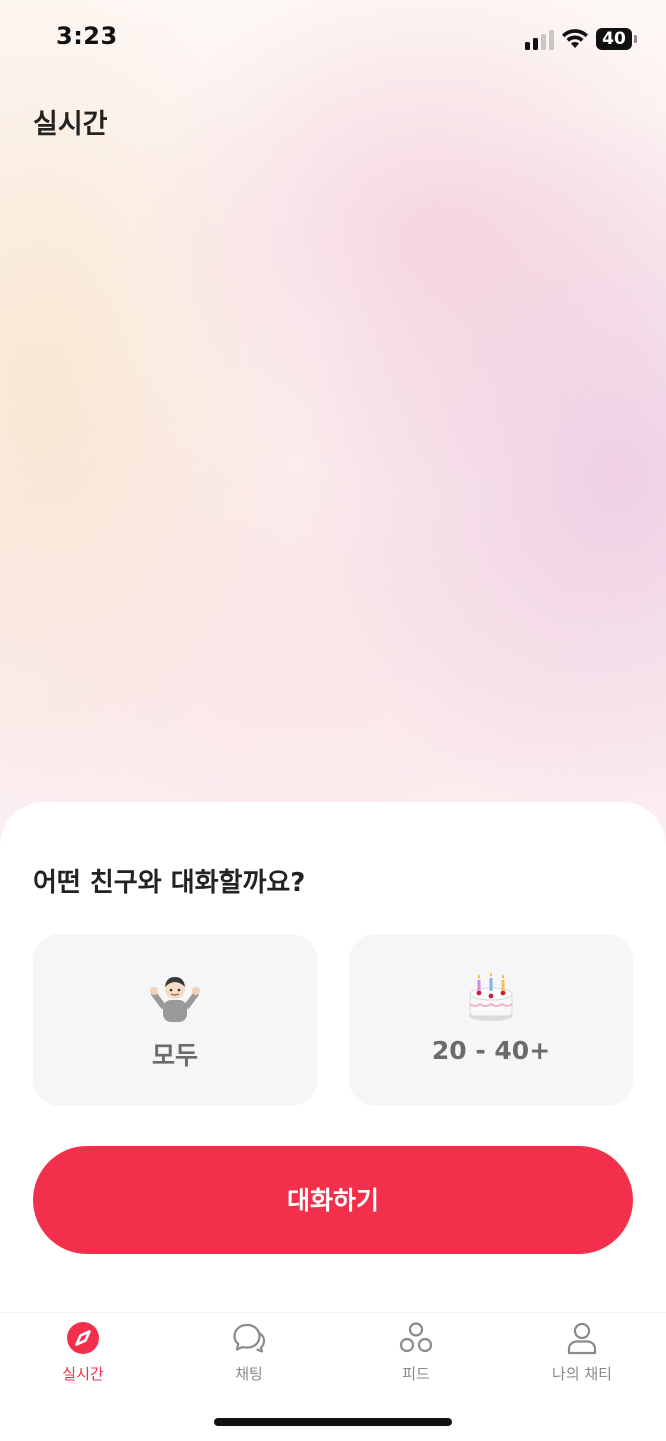 The width and height of the screenshot is (666, 1441). Describe the element at coordinates (582, 1374) in the screenshot. I see `tab-label-my-chatty: 나의 채티` at that location.